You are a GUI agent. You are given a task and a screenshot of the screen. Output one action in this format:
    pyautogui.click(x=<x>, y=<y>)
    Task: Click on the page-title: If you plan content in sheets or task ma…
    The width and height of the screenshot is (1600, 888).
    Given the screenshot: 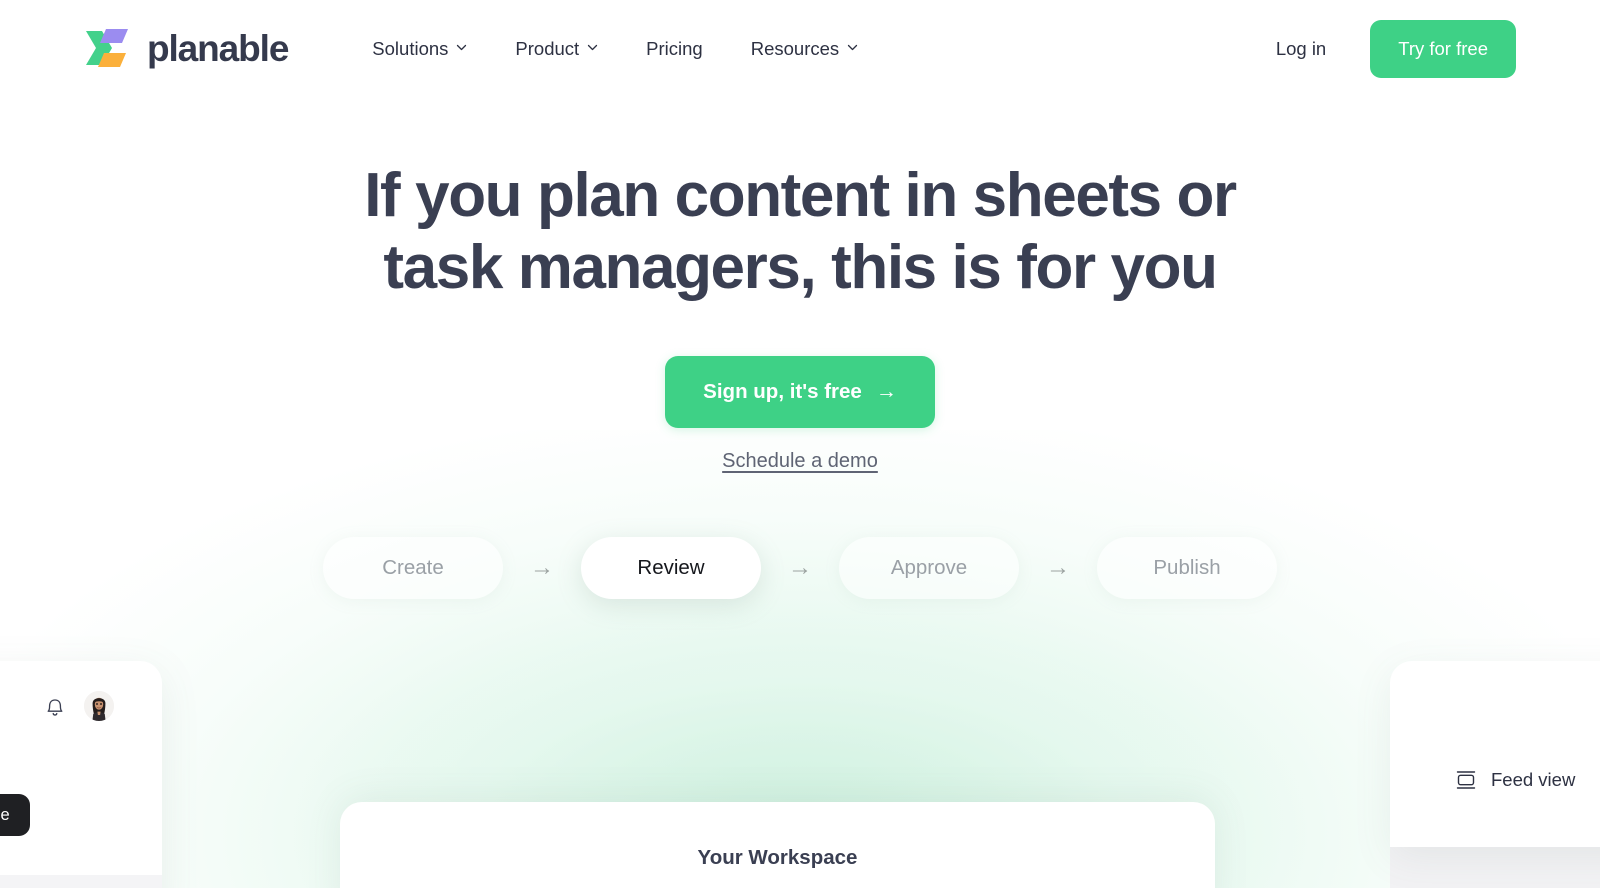 What is the action you would take?
    pyautogui.click(x=800, y=232)
    